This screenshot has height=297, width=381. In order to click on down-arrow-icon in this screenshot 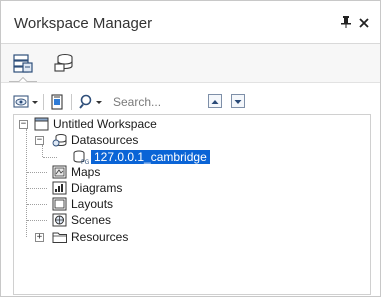, I will do `click(238, 102)`.